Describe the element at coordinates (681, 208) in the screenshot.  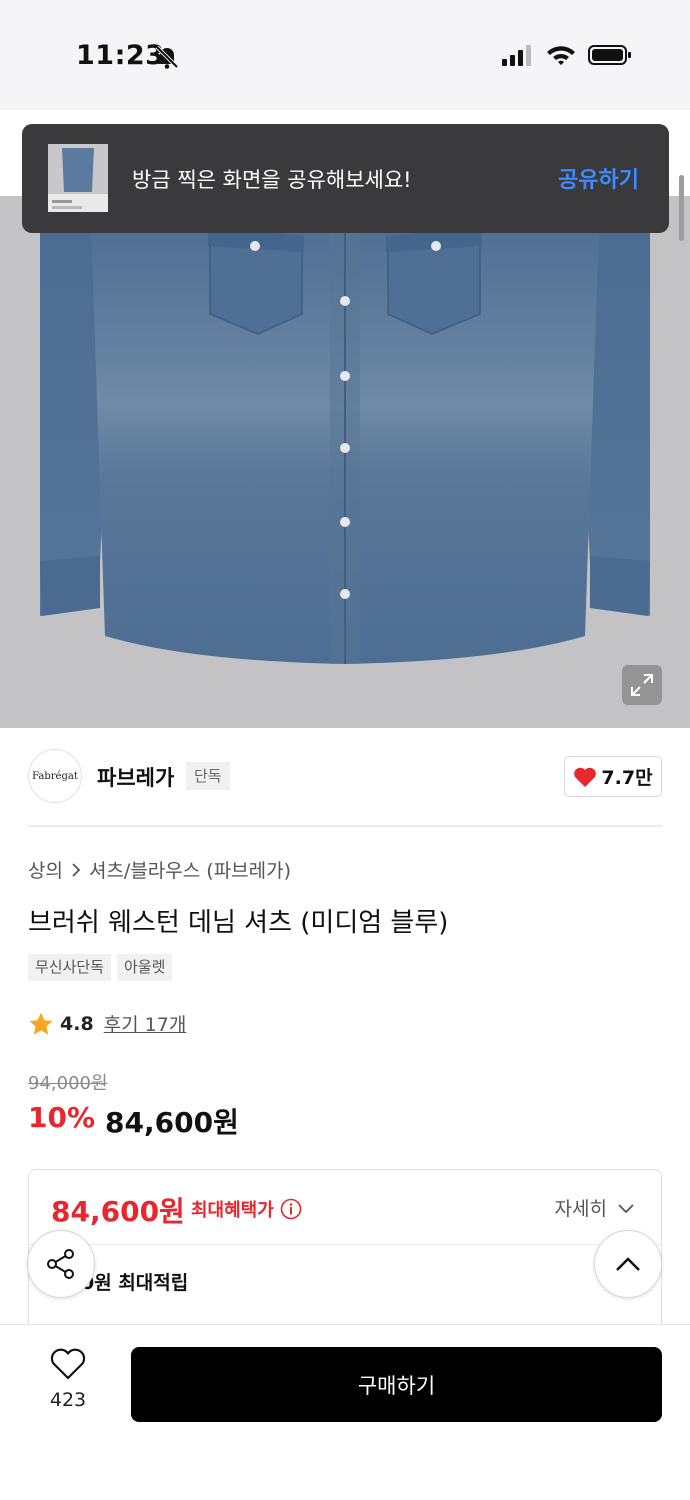
I see `scroll-indicator` at that location.